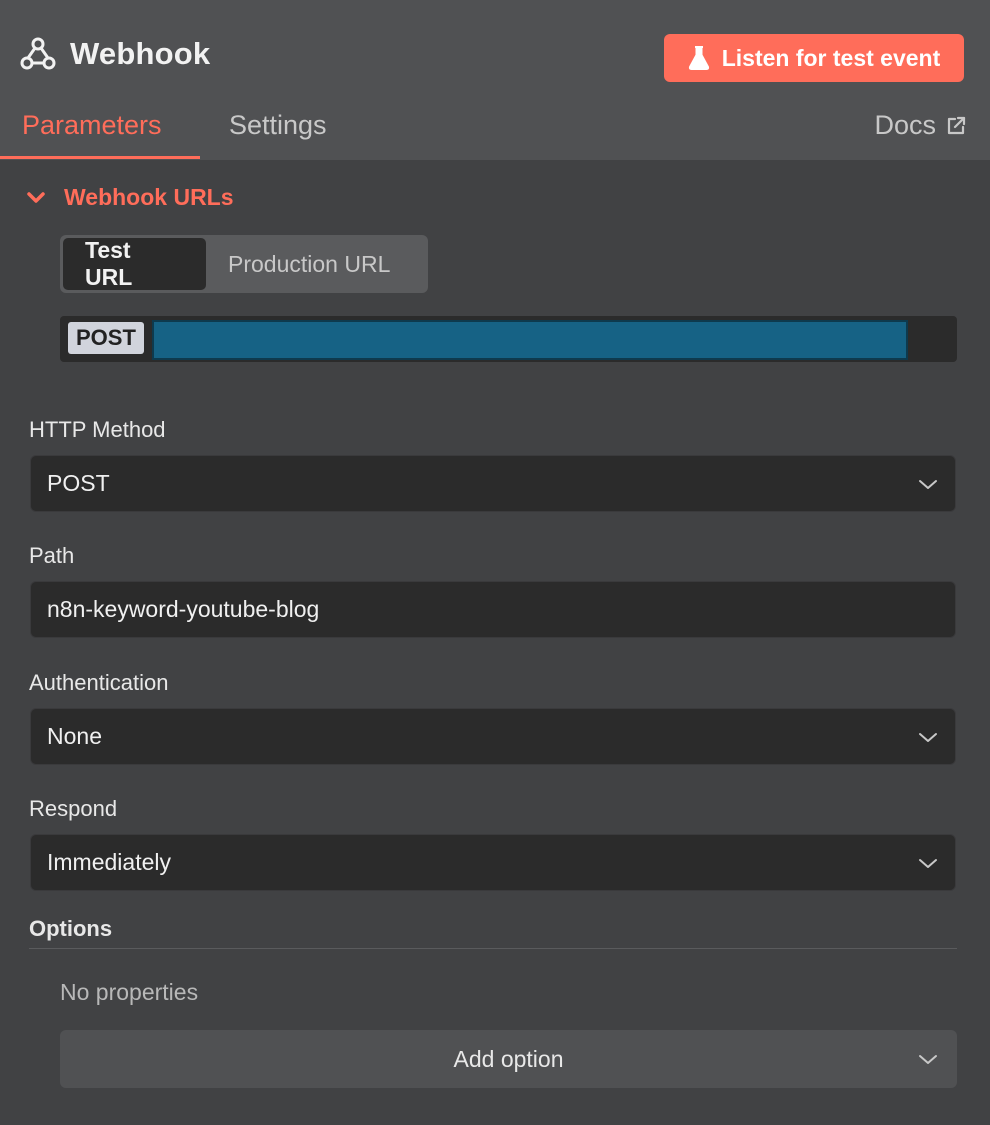 The width and height of the screenshot is (990, 1125). What do you see at coordinates (905, 125) in the screenshot?
I see `docs-label: Docs` at bounding box center [905, 125].